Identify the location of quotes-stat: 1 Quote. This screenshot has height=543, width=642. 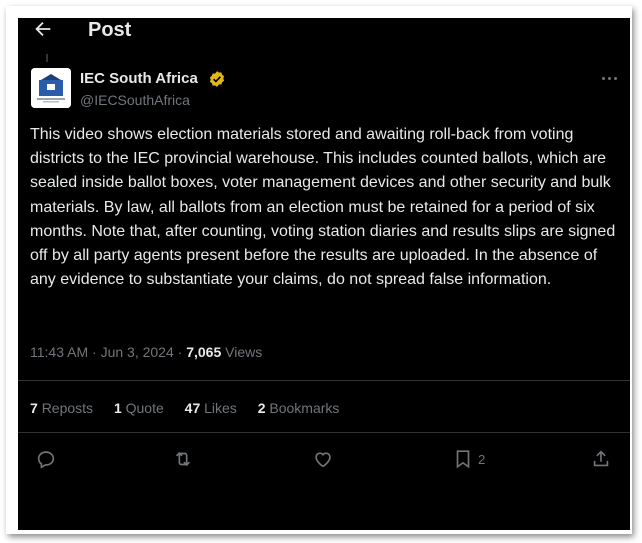
(139, 408).